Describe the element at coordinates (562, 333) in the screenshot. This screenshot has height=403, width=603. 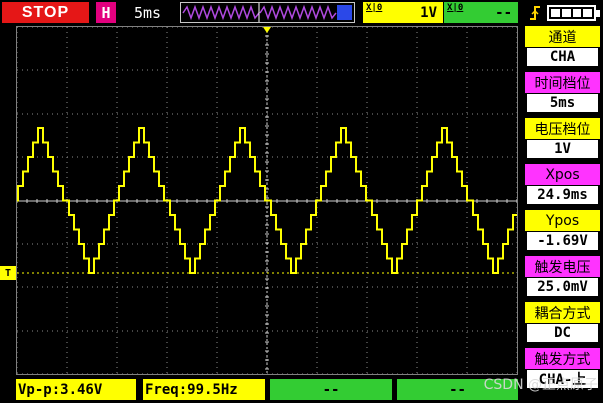
I see `side-setting-value: DC` at that location.